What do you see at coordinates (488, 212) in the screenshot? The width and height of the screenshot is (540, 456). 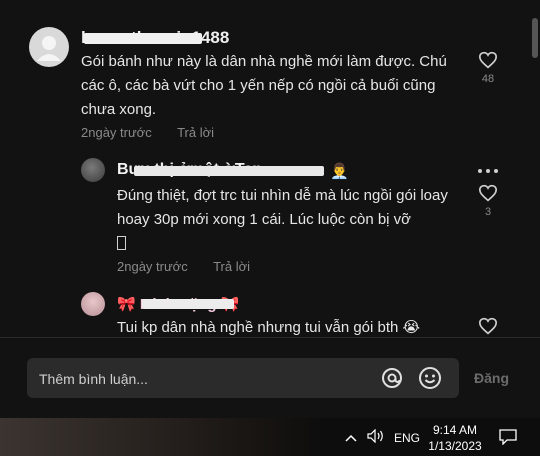 I see `like-count: 3` at bounding box center [488, 212].